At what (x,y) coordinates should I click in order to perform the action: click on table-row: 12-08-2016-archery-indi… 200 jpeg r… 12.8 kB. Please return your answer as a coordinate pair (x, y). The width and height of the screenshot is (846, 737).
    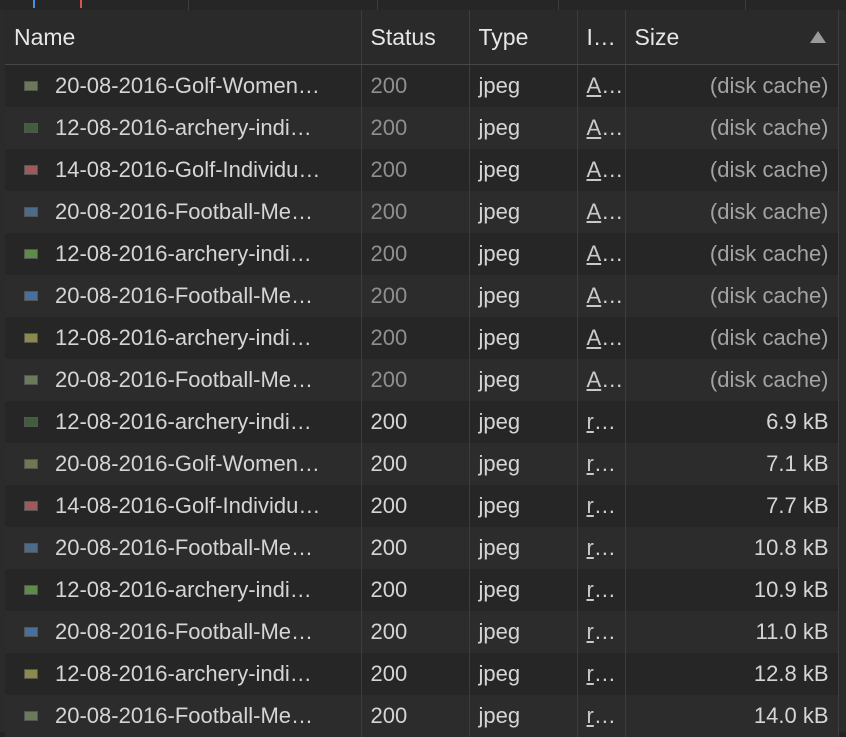
    Looking at the image, I should click on (422, 674).